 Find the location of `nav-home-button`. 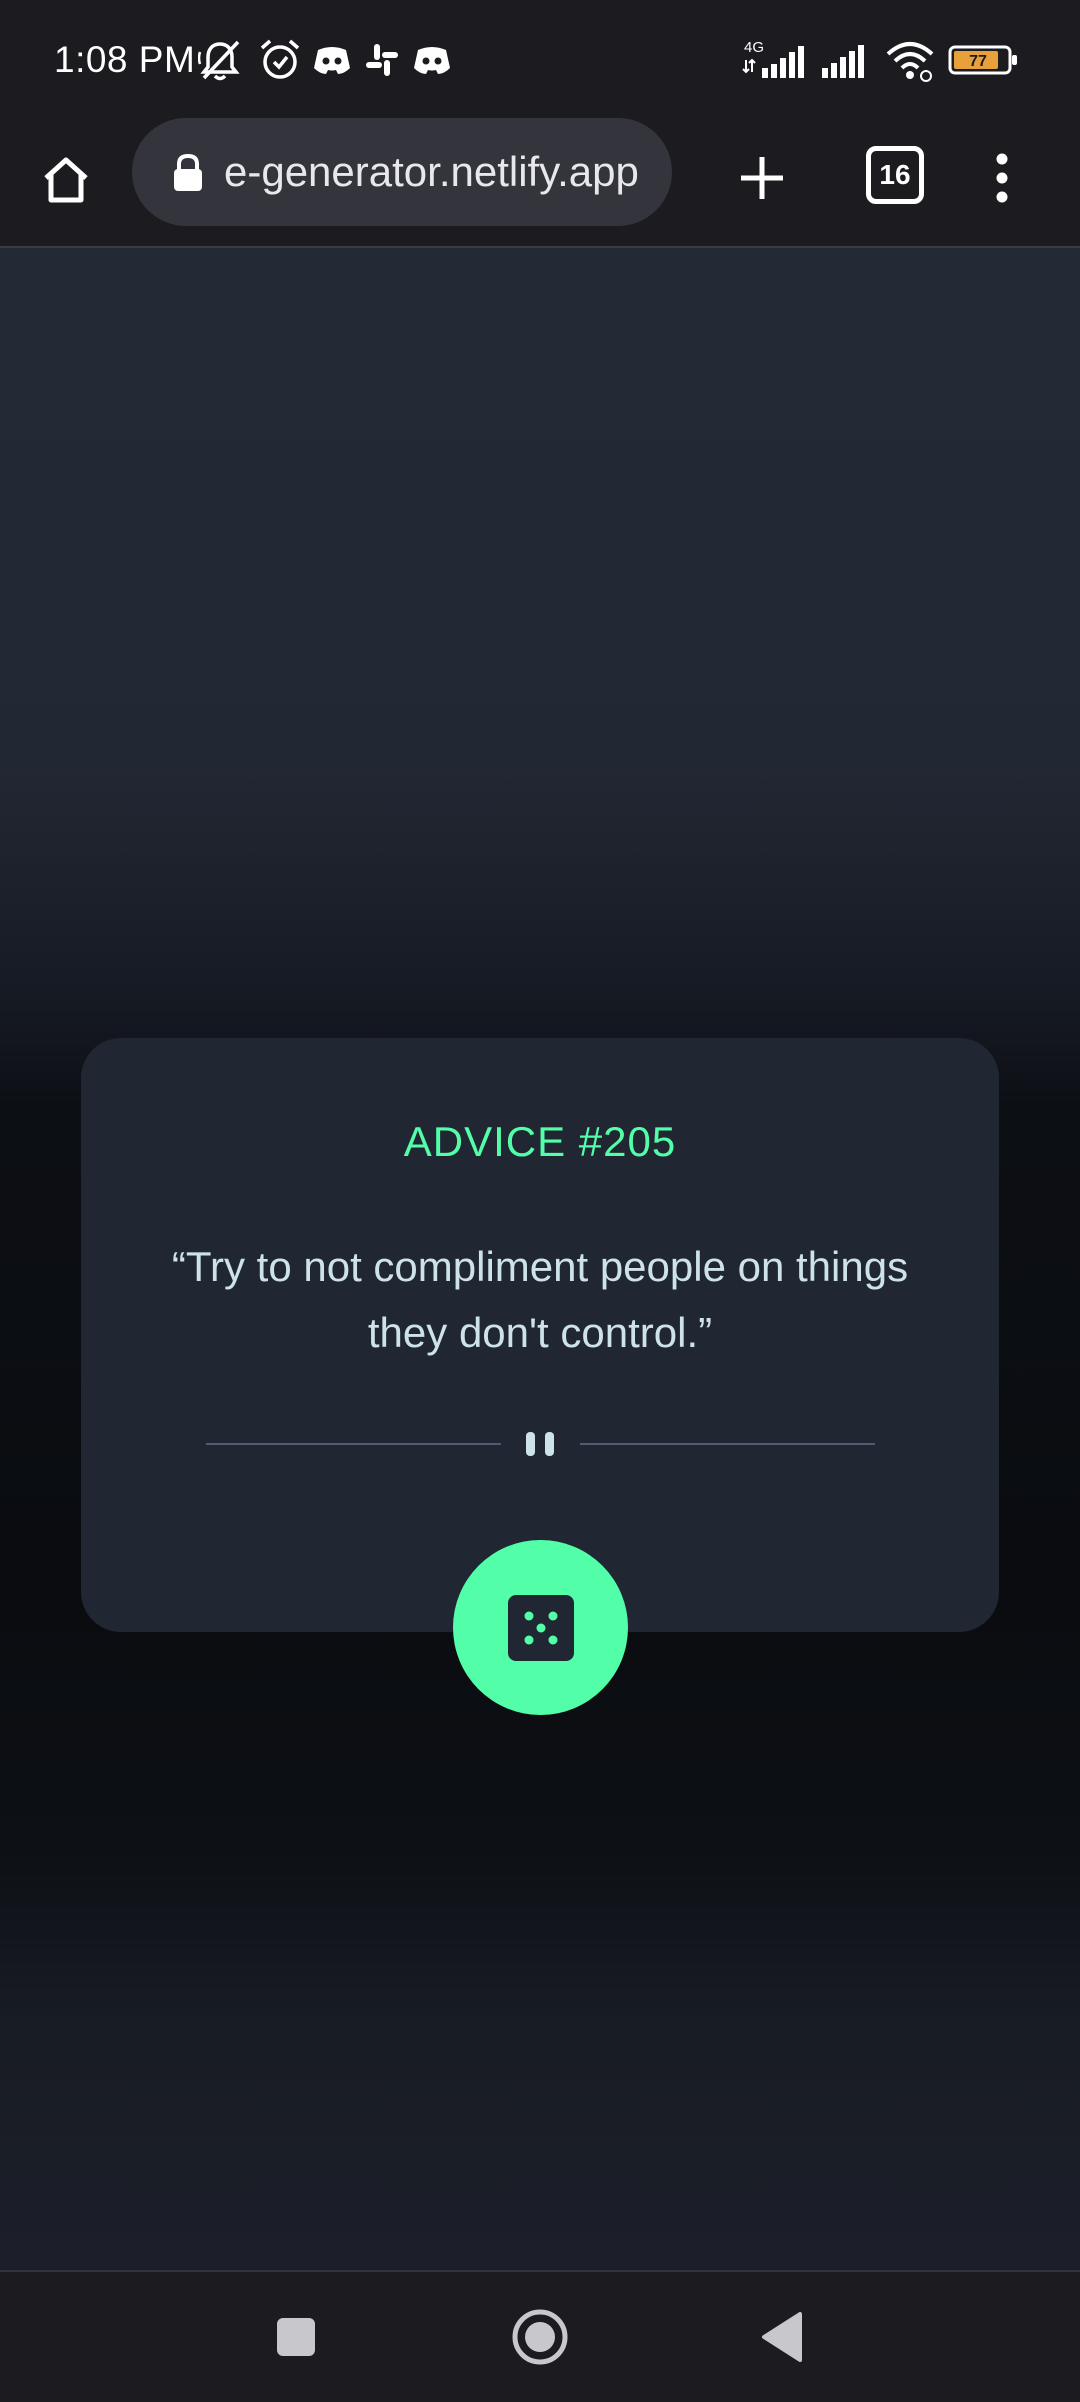

nav-home-button is located at coordinates (540, 2337).